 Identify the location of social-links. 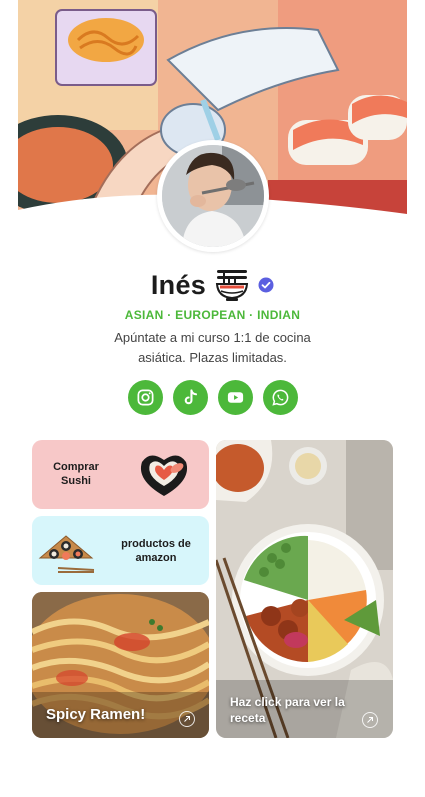
(212, 398).